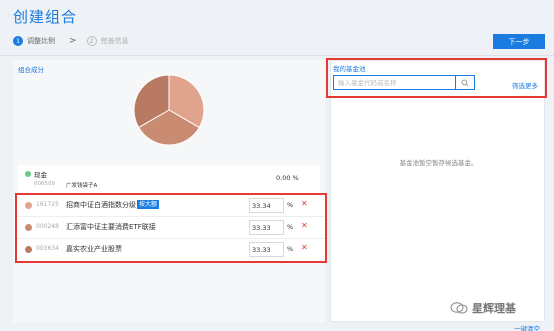 The image size is (554, 331). I want to click on step-indicator: 1 调整比例 > 2 完善信息, so click(71, 41).